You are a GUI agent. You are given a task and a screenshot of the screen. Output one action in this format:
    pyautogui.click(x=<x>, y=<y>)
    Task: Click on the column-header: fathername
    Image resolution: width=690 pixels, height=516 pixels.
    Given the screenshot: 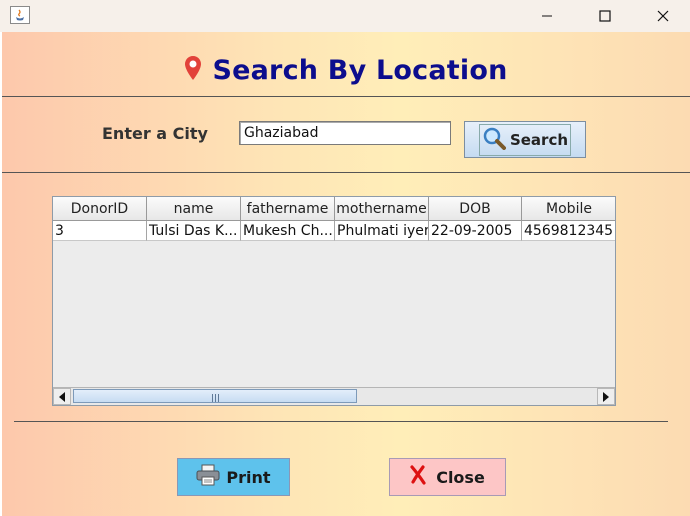 What is the action you would take?
    pyautogui.click(x=288, y=209)
    